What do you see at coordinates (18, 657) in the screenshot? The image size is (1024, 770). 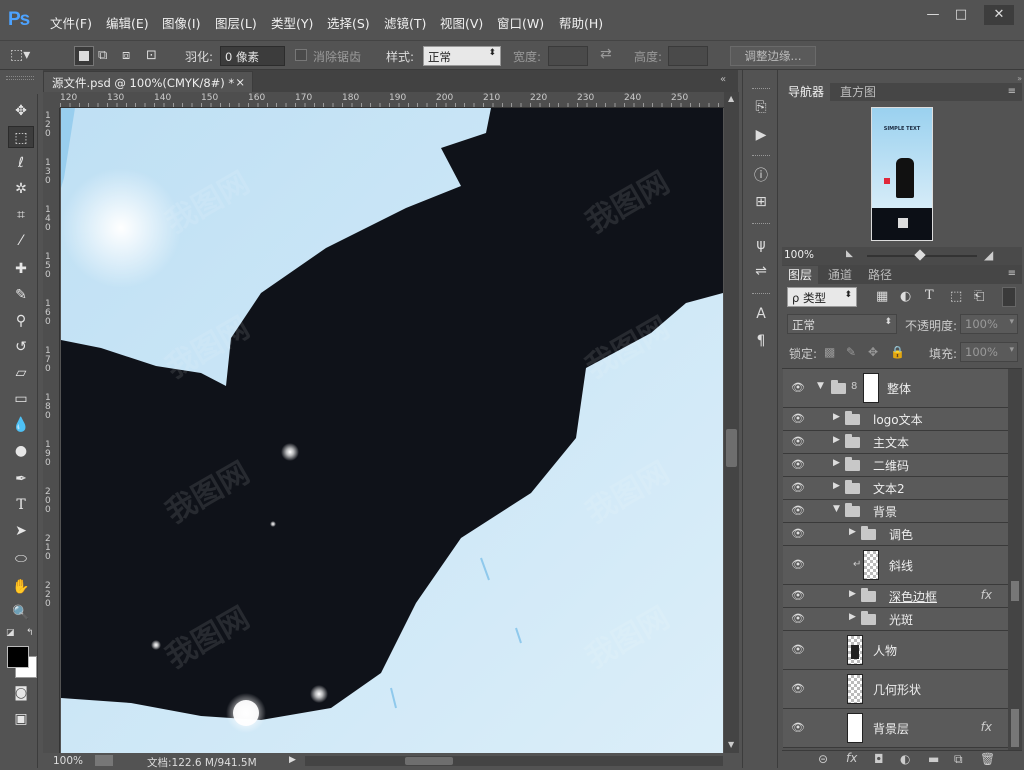 I see `foreground-color-swatch` at bounding box center [18, 657].